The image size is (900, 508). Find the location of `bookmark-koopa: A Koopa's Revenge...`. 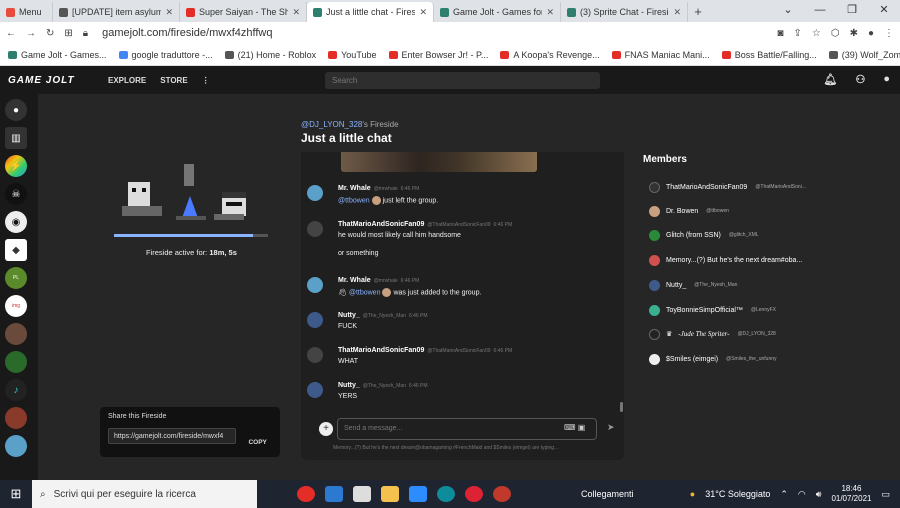

bookmark-koopa: A Koopa's Revenge... is located at coordinates (550, 55).